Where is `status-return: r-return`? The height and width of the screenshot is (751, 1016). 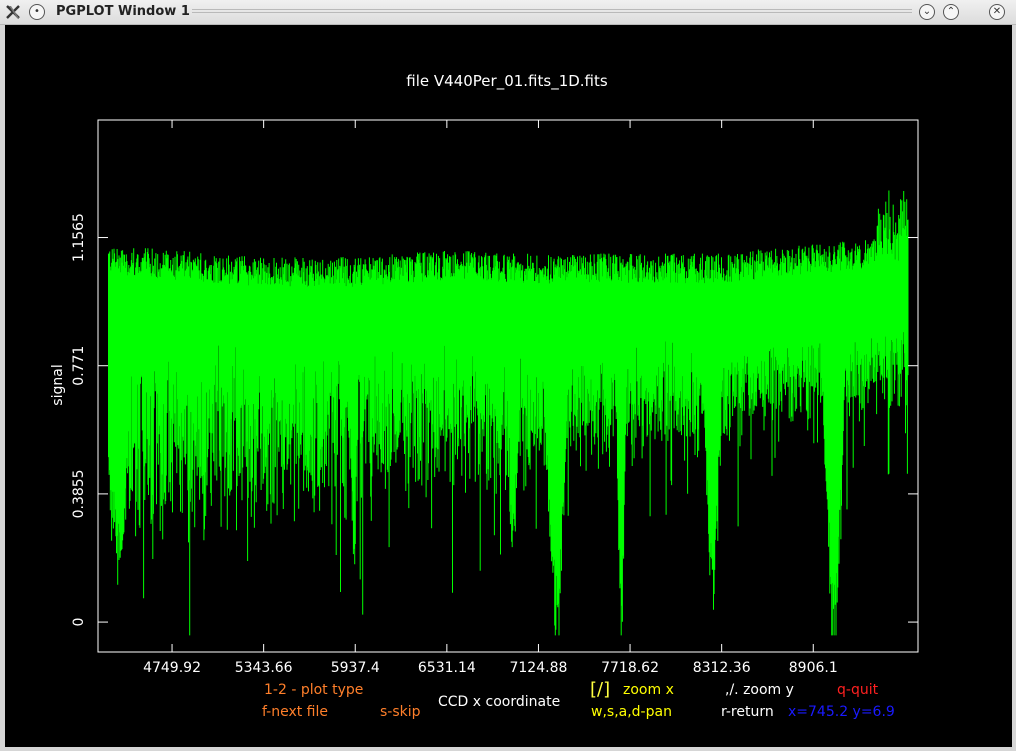 status-return: r-return is located at coordinates (747, 712).